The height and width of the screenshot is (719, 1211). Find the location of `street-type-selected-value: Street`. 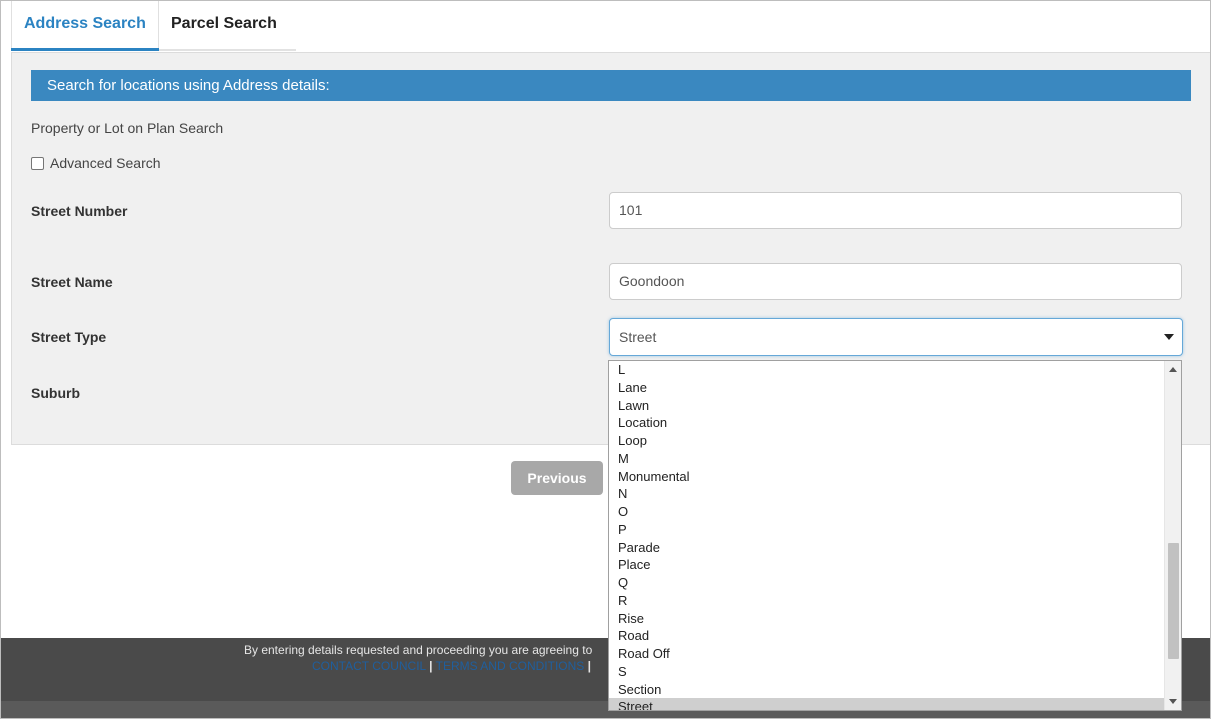

street-type-selected-value: Street is located at coordinates (638, 337).